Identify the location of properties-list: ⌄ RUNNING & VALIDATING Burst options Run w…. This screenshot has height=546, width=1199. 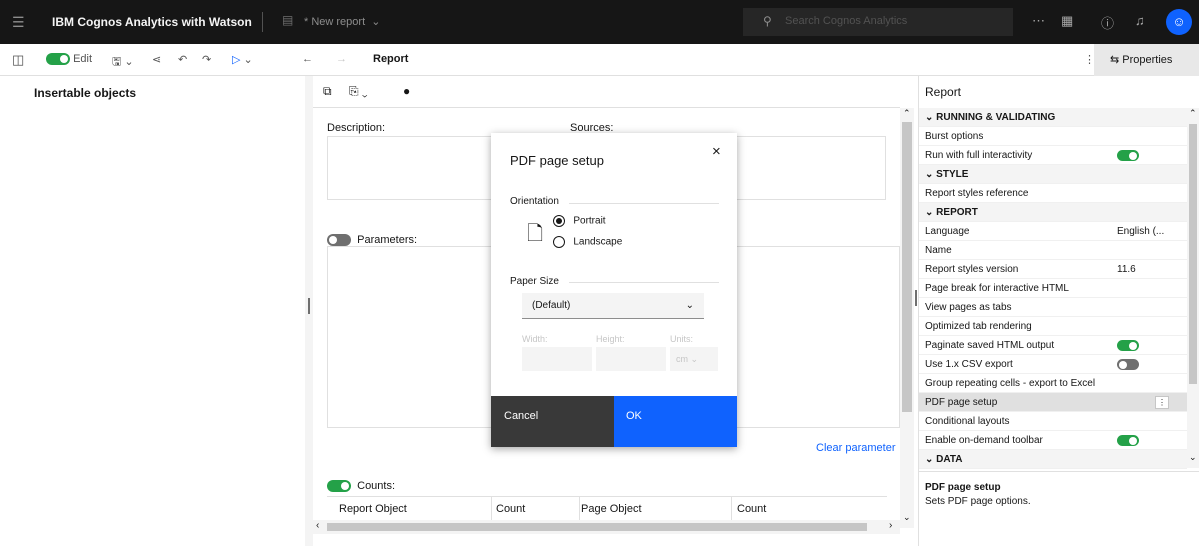
(1053, 288).